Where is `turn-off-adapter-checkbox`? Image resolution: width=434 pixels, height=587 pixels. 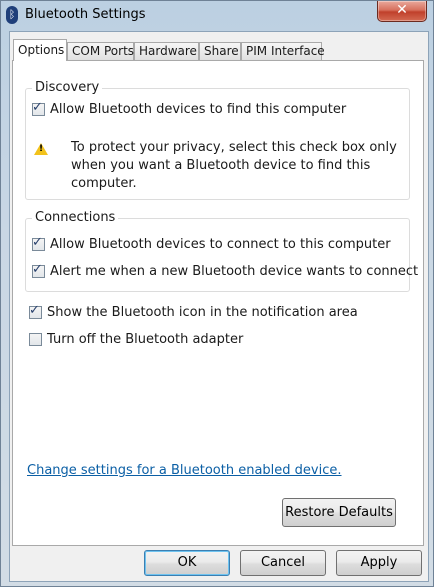 turn-off-adapter-checkbox is located at coordinates (35, 339).